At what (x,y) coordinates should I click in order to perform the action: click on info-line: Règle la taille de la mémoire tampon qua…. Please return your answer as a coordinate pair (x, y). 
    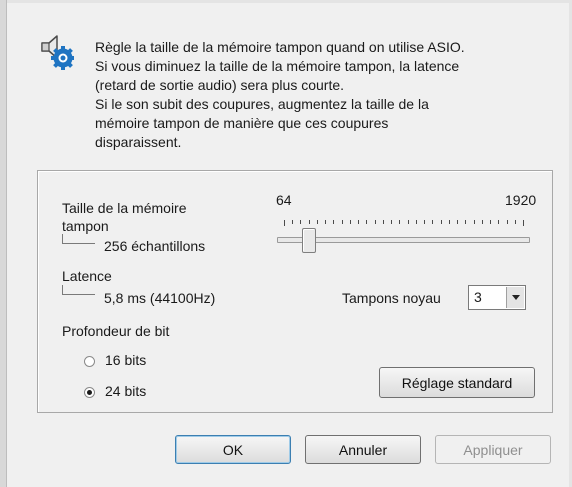
    Looking at the image, I should click on (280, 47).